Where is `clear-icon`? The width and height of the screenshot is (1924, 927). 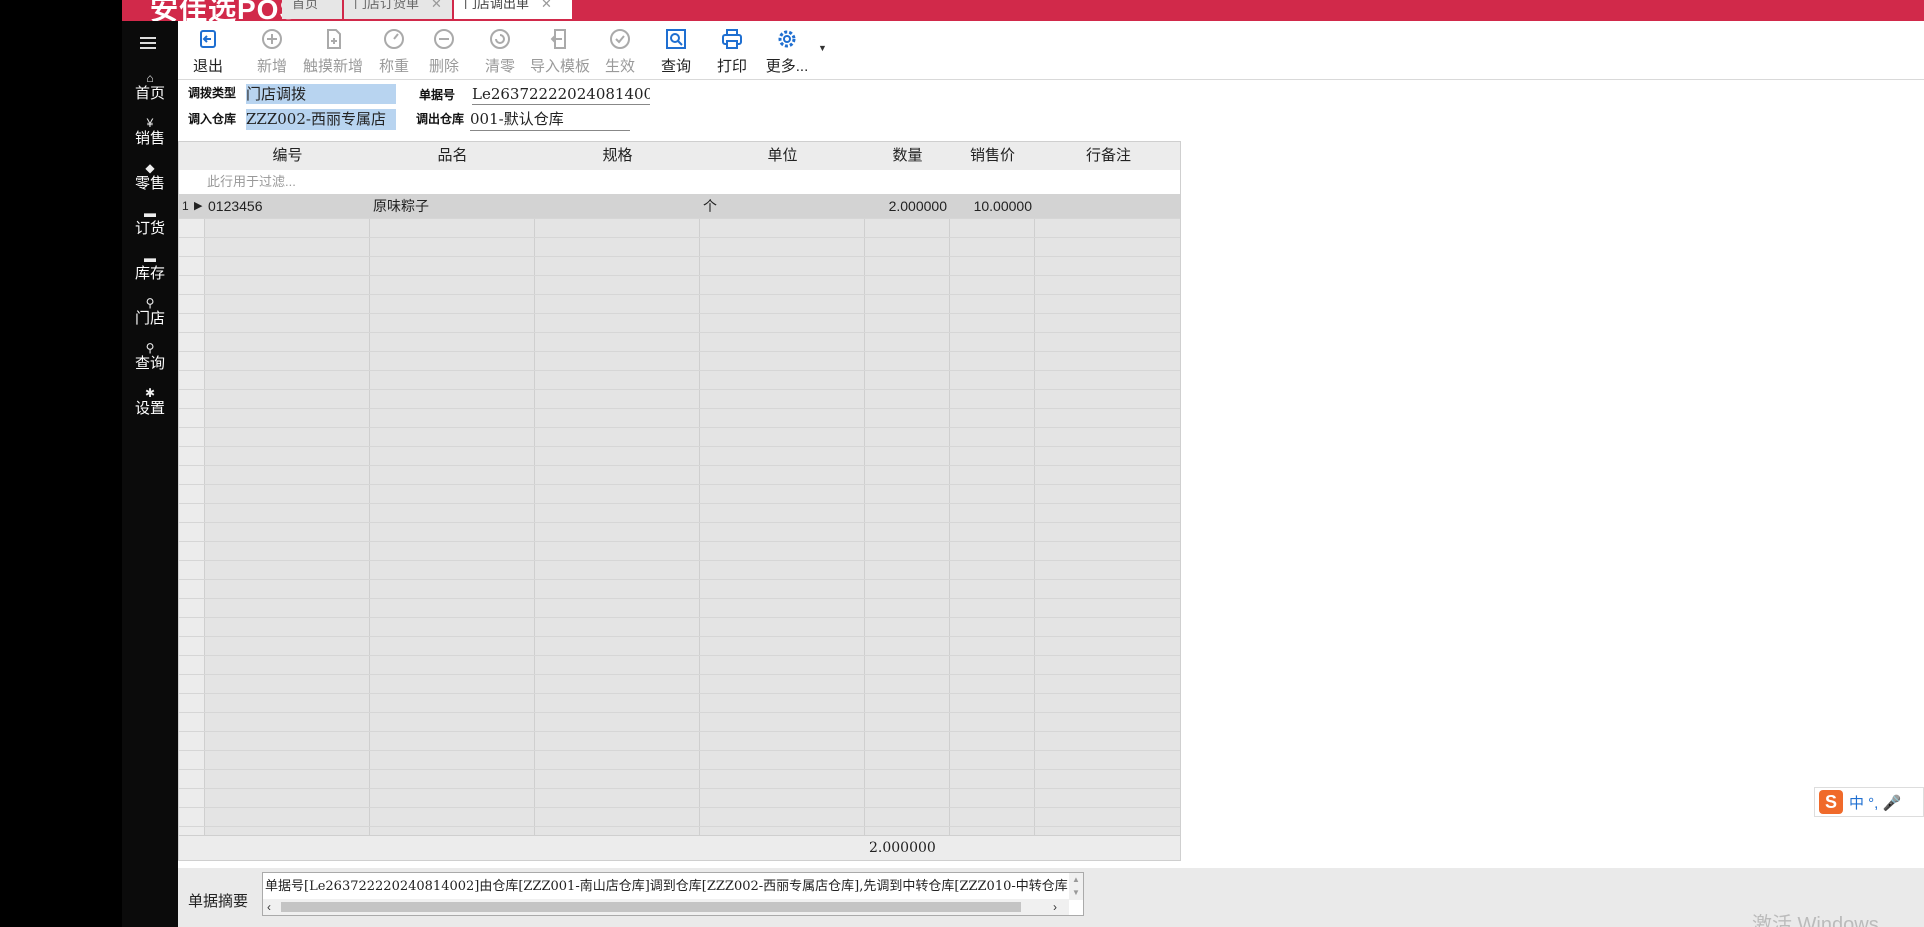 clear-icon is located at coordinates (500, 39).